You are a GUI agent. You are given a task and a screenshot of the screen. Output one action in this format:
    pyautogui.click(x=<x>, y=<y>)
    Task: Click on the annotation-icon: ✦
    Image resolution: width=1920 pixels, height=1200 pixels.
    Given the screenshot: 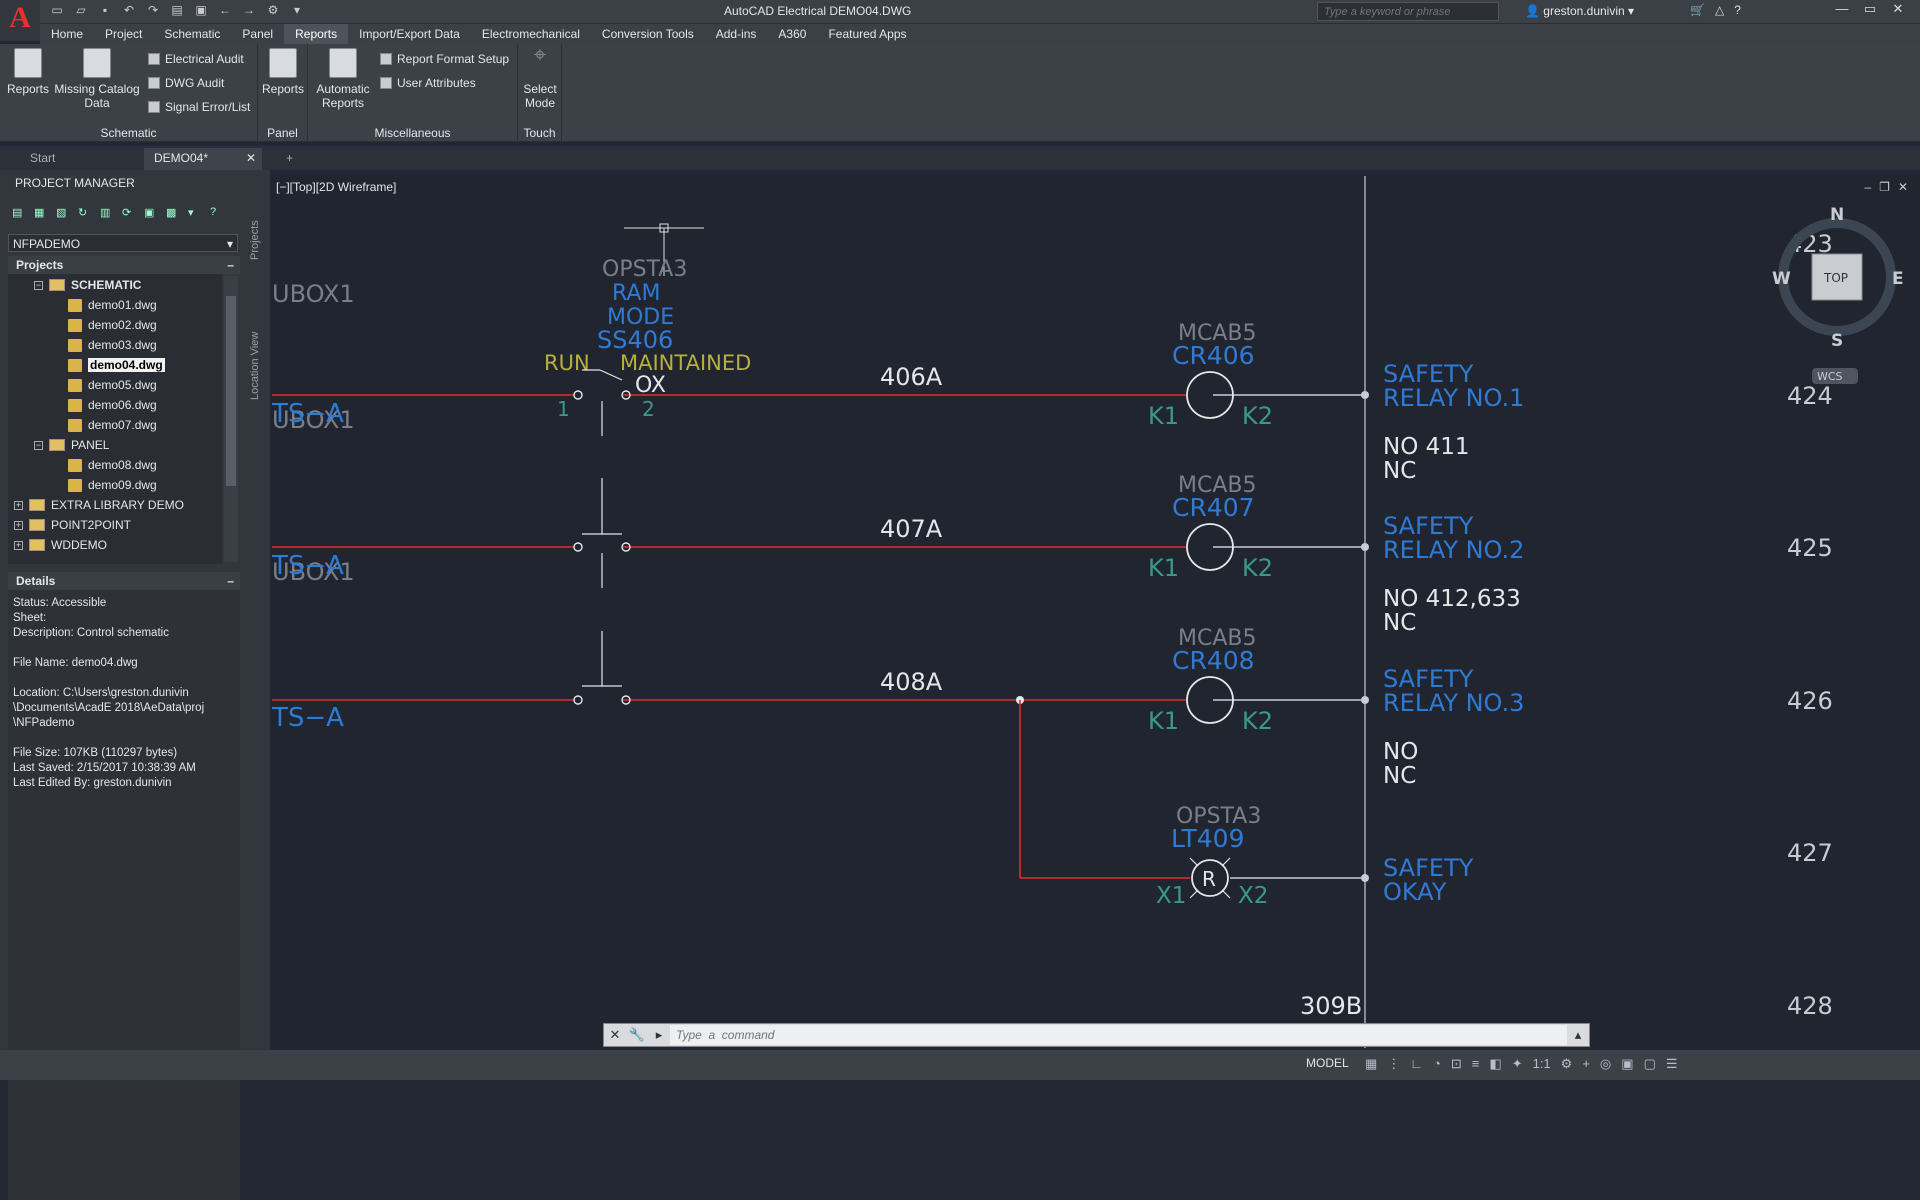 What is the action you would take?
    pyautogui.click(x=1517, y=1064)
    